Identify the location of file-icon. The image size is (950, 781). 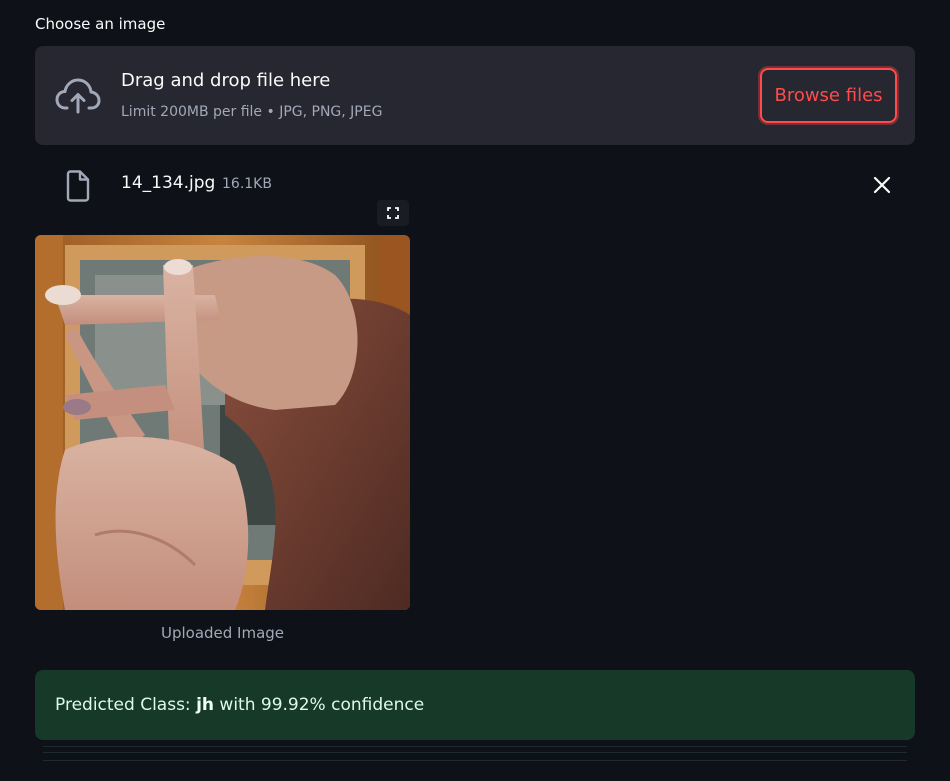
(78, 186).